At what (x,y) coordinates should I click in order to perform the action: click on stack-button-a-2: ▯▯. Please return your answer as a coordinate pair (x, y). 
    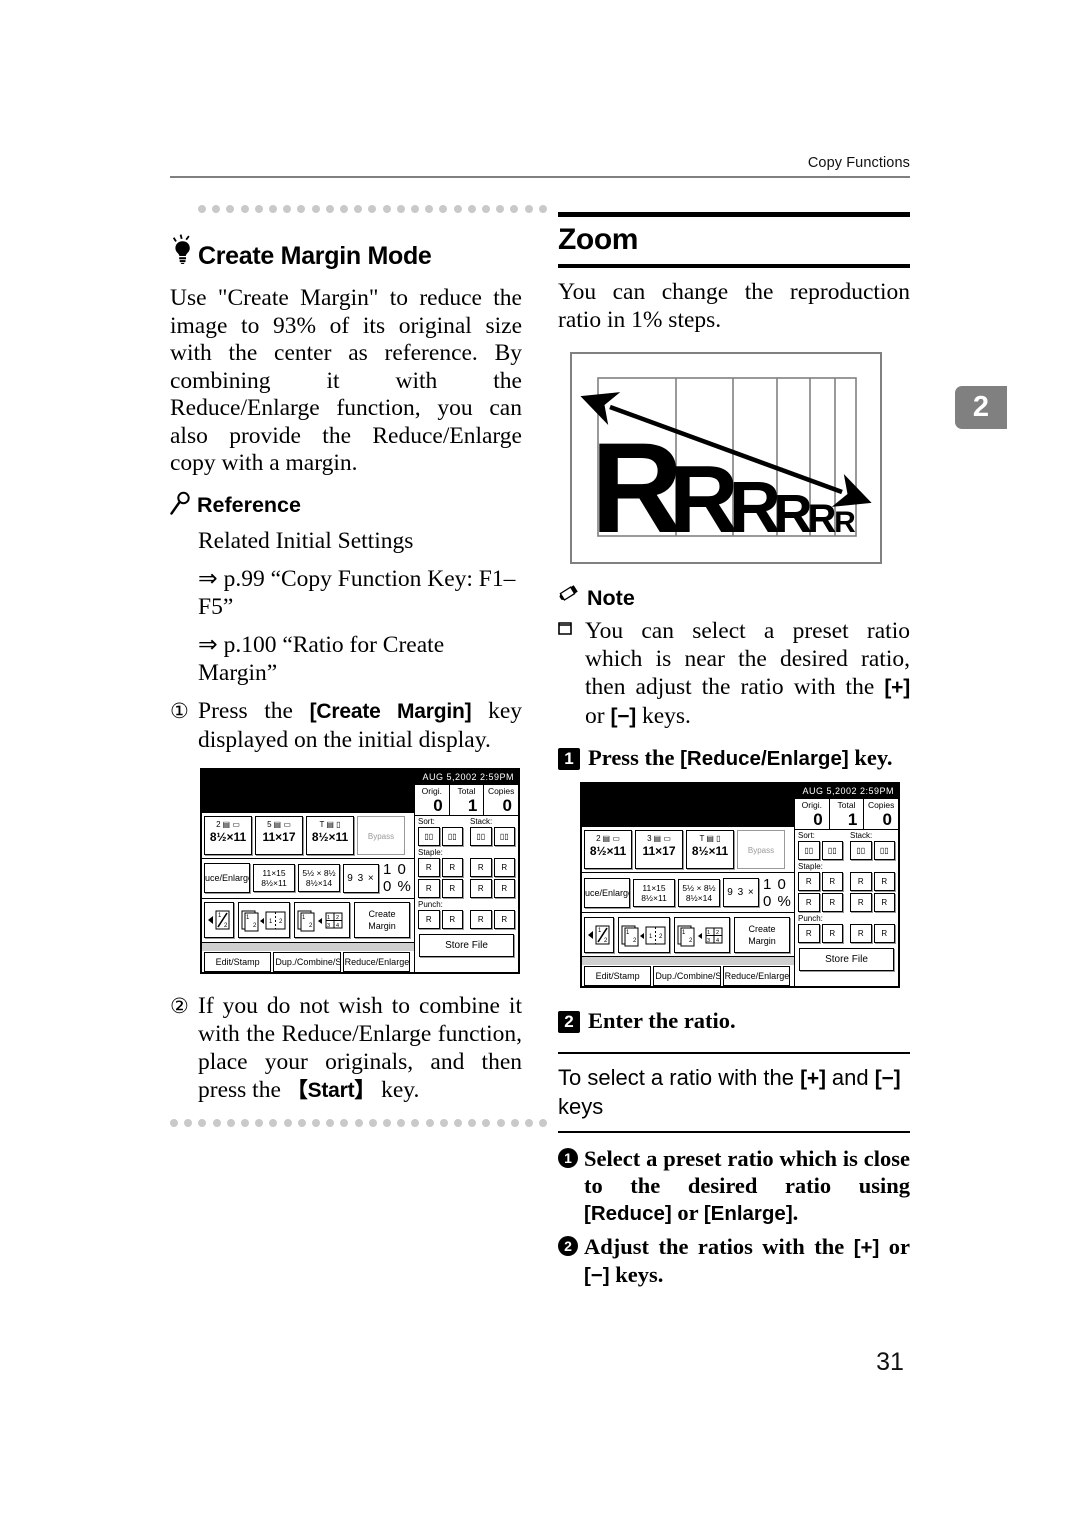
    Looking at the image, I should click on (861, 850).